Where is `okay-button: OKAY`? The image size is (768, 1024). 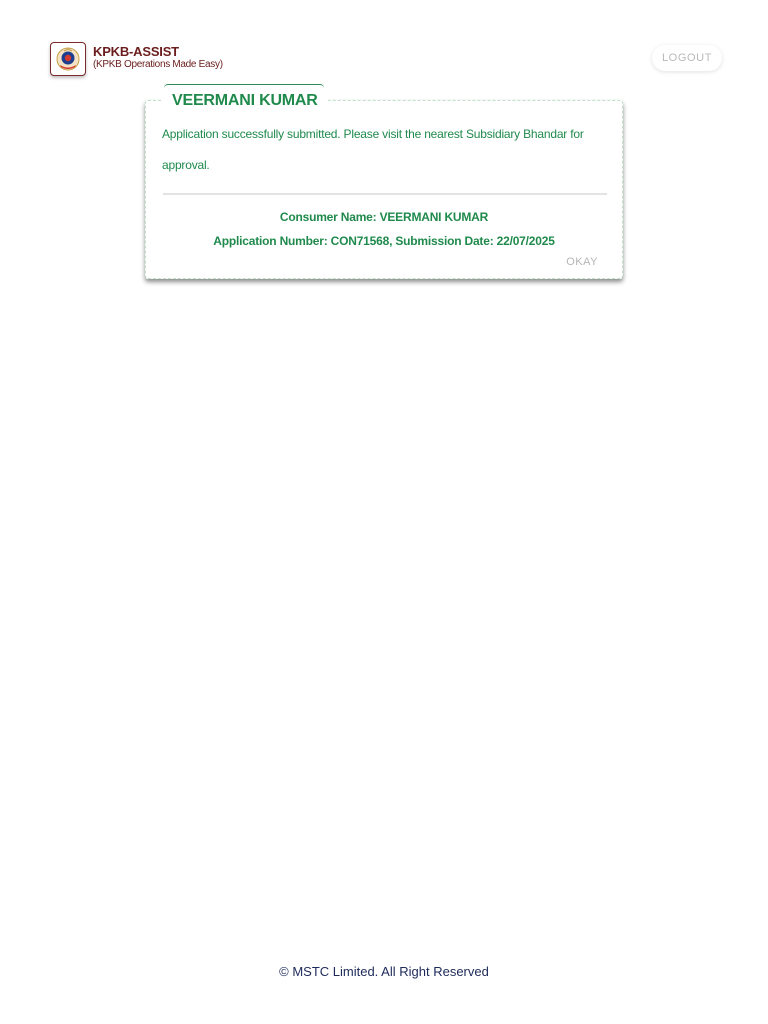 okay-button: OKAY is located at coordinates (582, 262).